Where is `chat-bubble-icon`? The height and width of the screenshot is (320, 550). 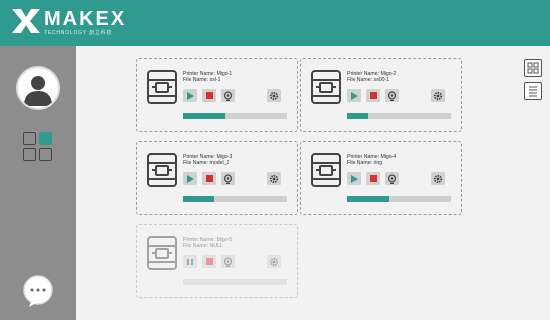 chat-bubble-icon is located at coordinates (38, 291).